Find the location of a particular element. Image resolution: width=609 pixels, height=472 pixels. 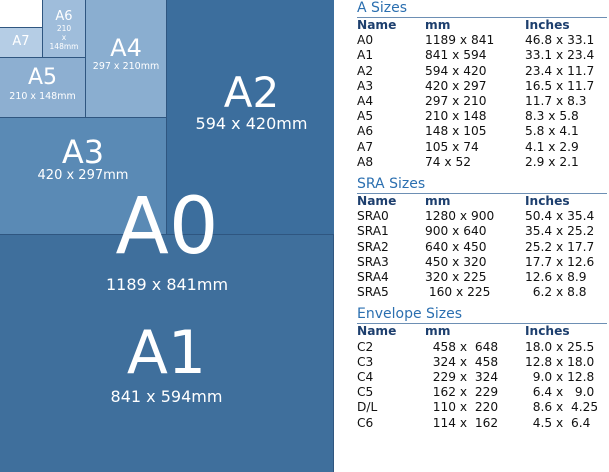

table-row: D/L 110 x 220 8.6 x 4.25 is located at coordinates (482, 407).